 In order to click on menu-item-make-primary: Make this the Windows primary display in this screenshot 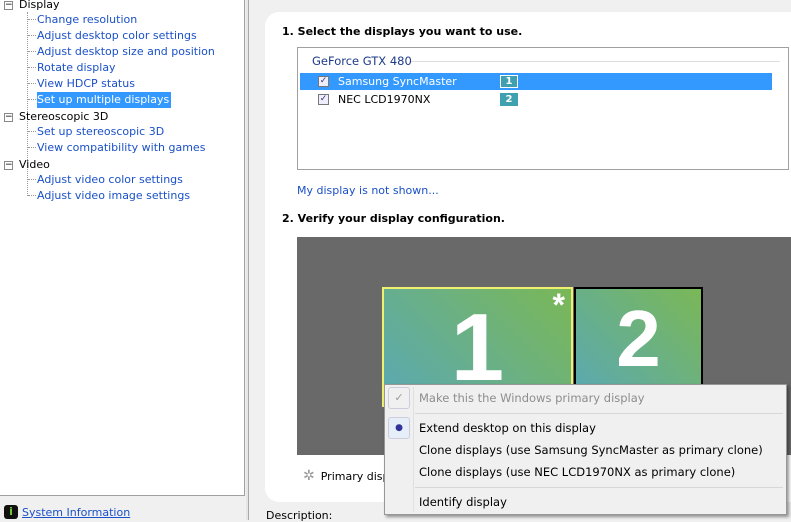, I will do `click(532, 398)`.